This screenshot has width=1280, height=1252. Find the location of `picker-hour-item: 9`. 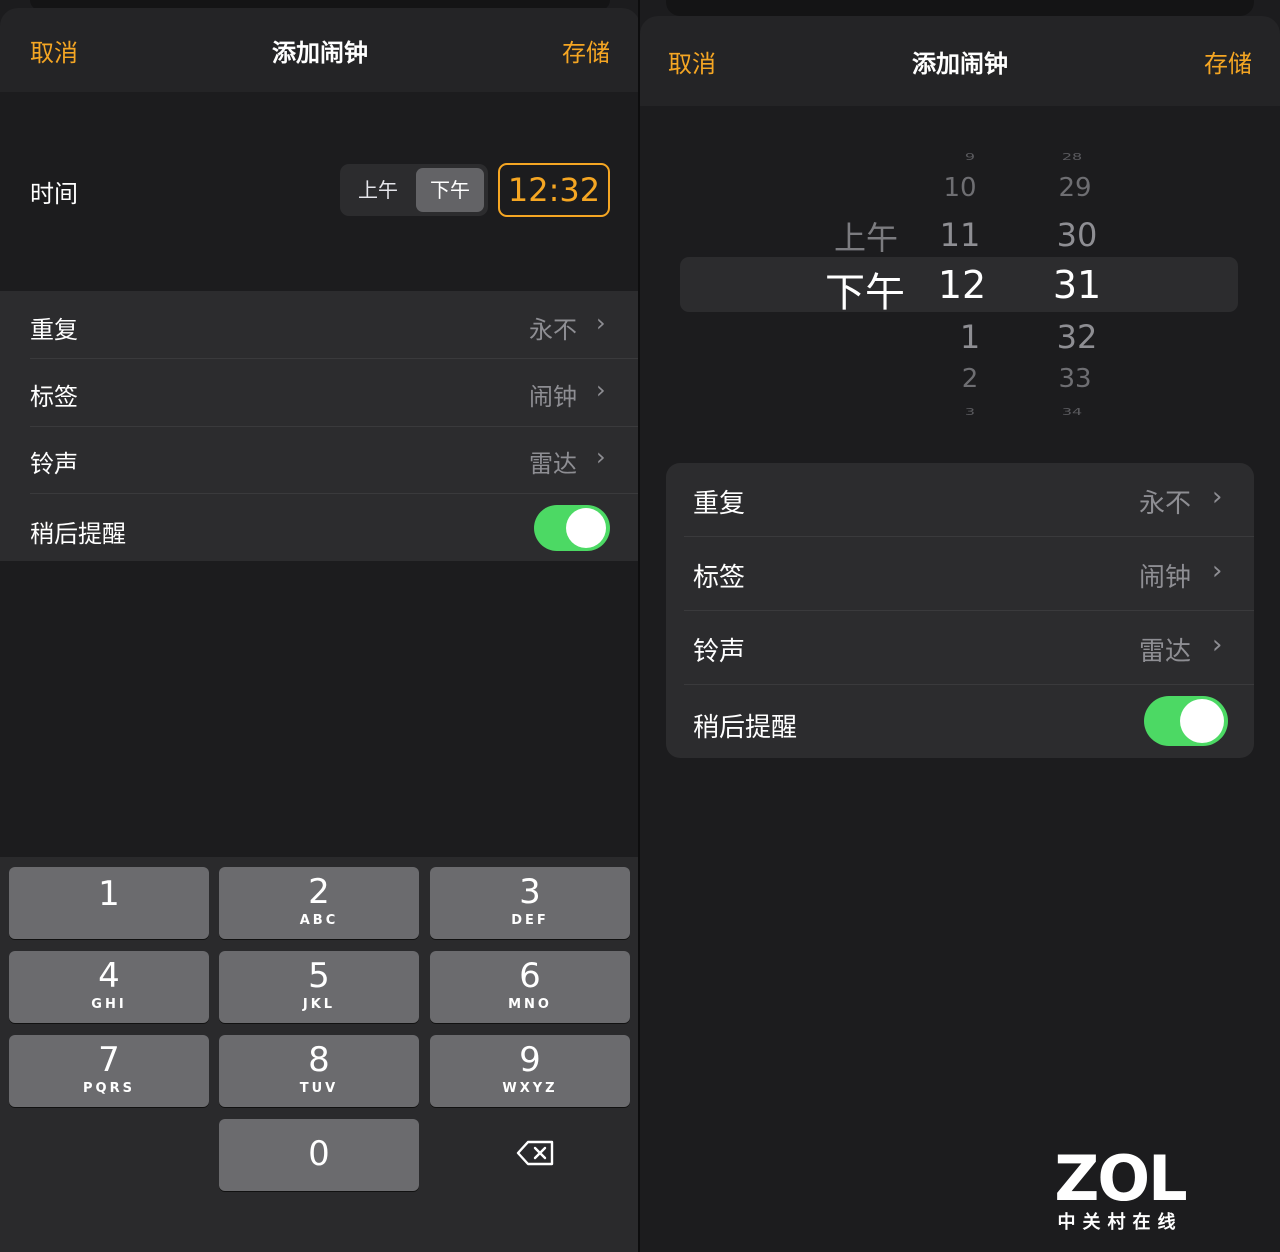

picker-hour-item: 9 is located at coordinates (970, 156).